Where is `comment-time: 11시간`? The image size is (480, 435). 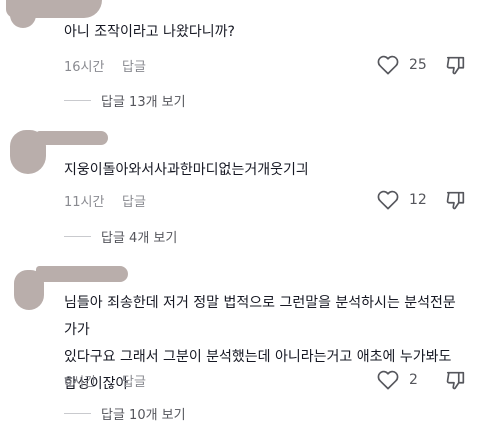 comment-time: 11시간 is located at coordinates (84, 202).